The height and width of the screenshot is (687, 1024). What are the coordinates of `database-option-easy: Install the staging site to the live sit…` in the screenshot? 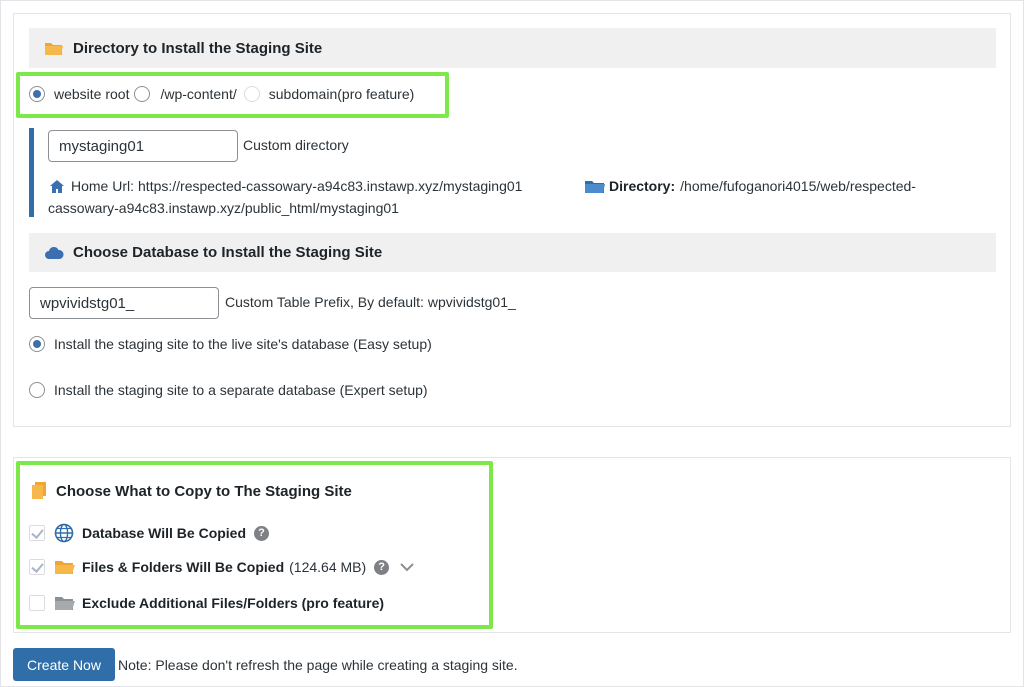 It's located at (230, 344).